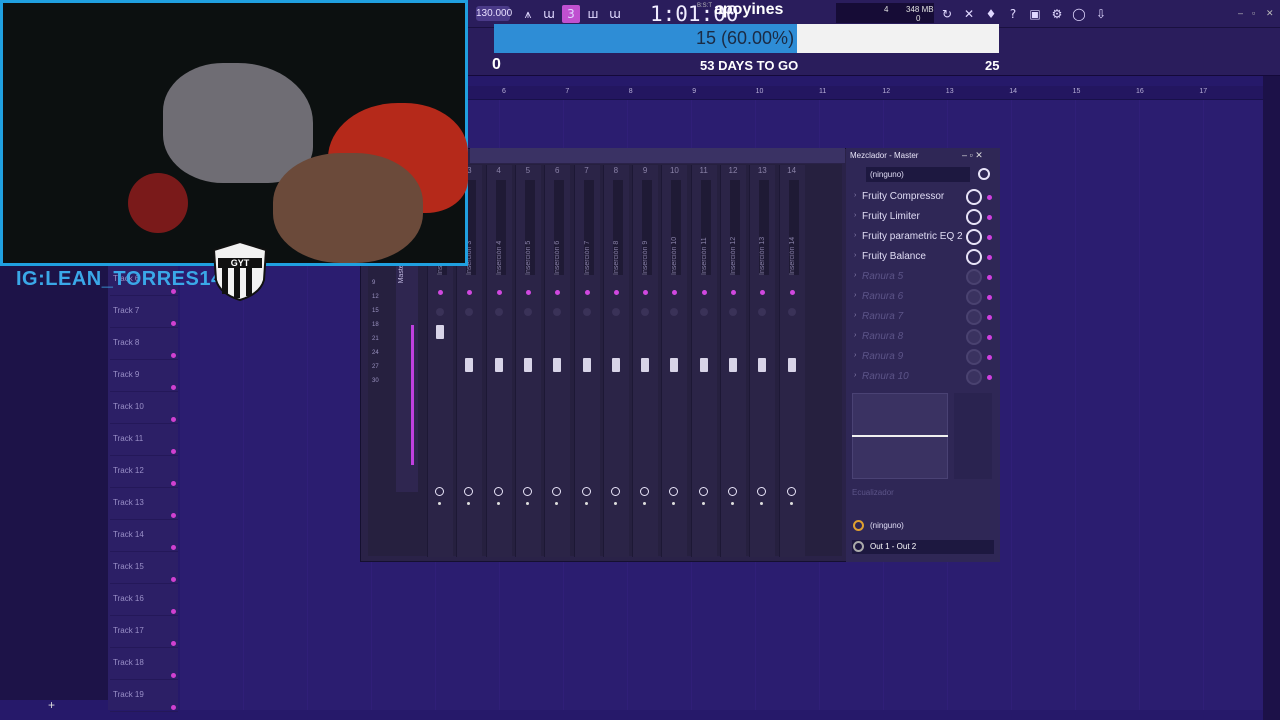  Describe the element at coordinates (918, 174) in the screenshot. I see `preset-selector: (ninguno)` at that location.